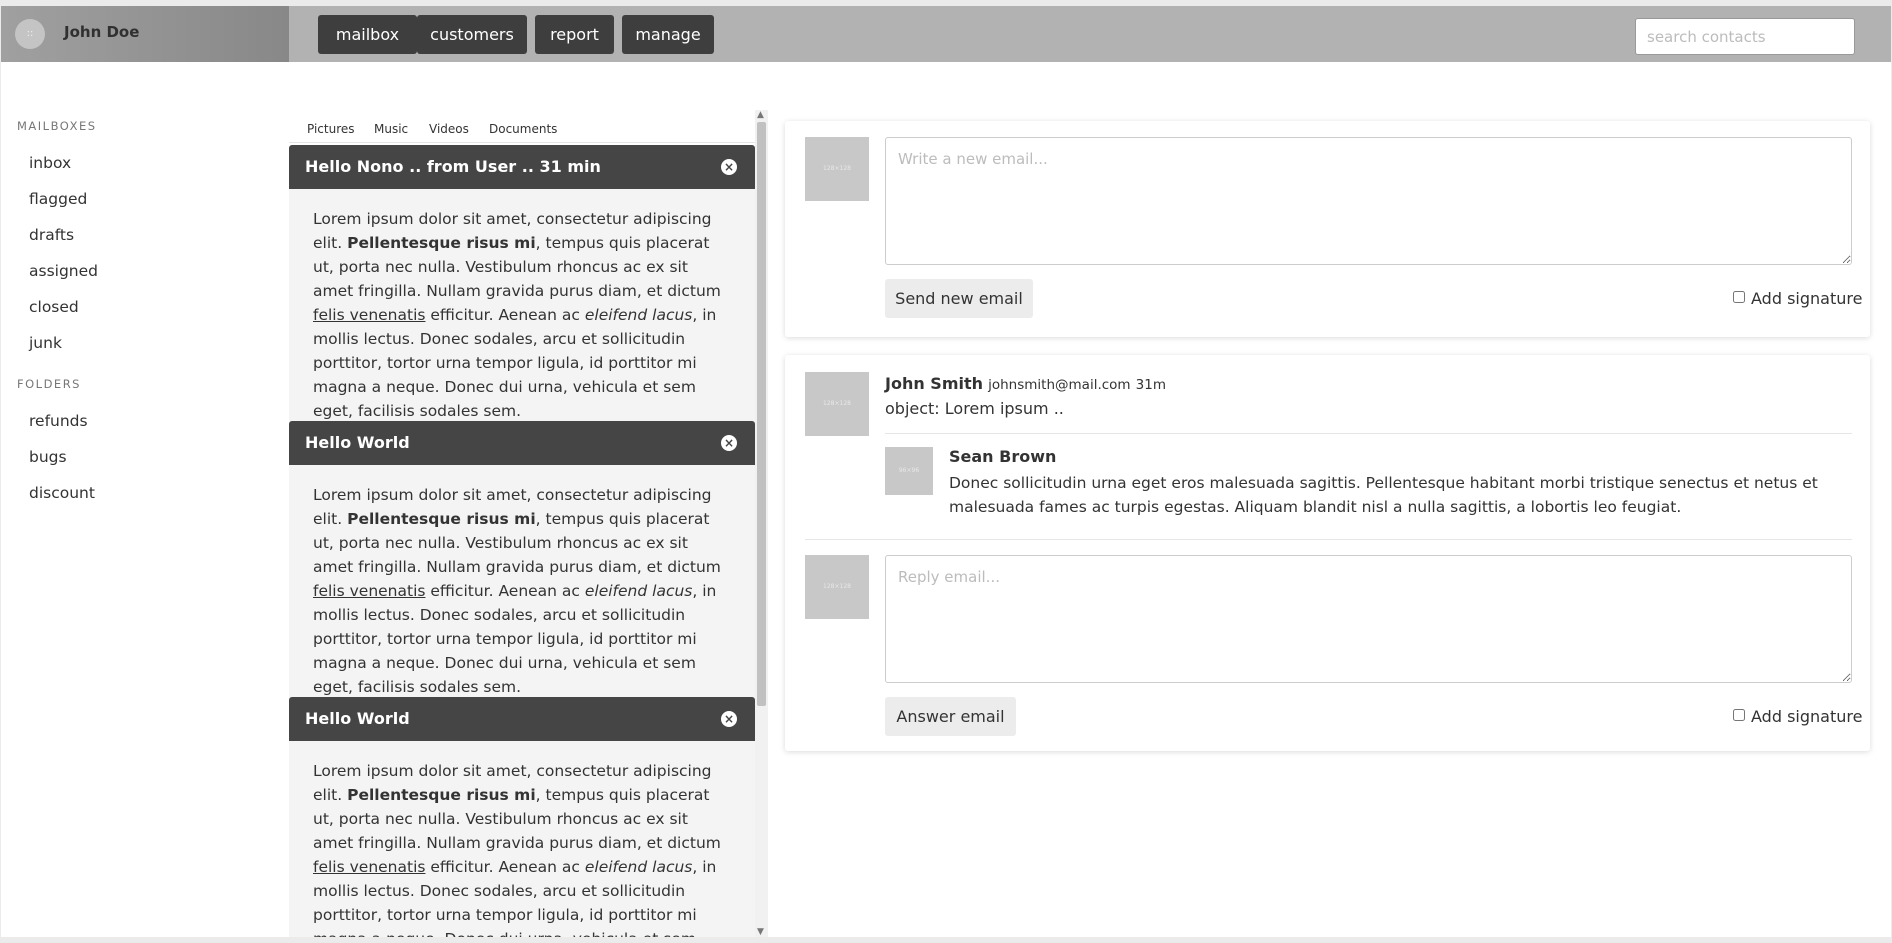 The height and width of the screenshot is (943, 1892). I want to click on message-header: Hello Nono .. from User .. 31 min ×, so click(522, 167).